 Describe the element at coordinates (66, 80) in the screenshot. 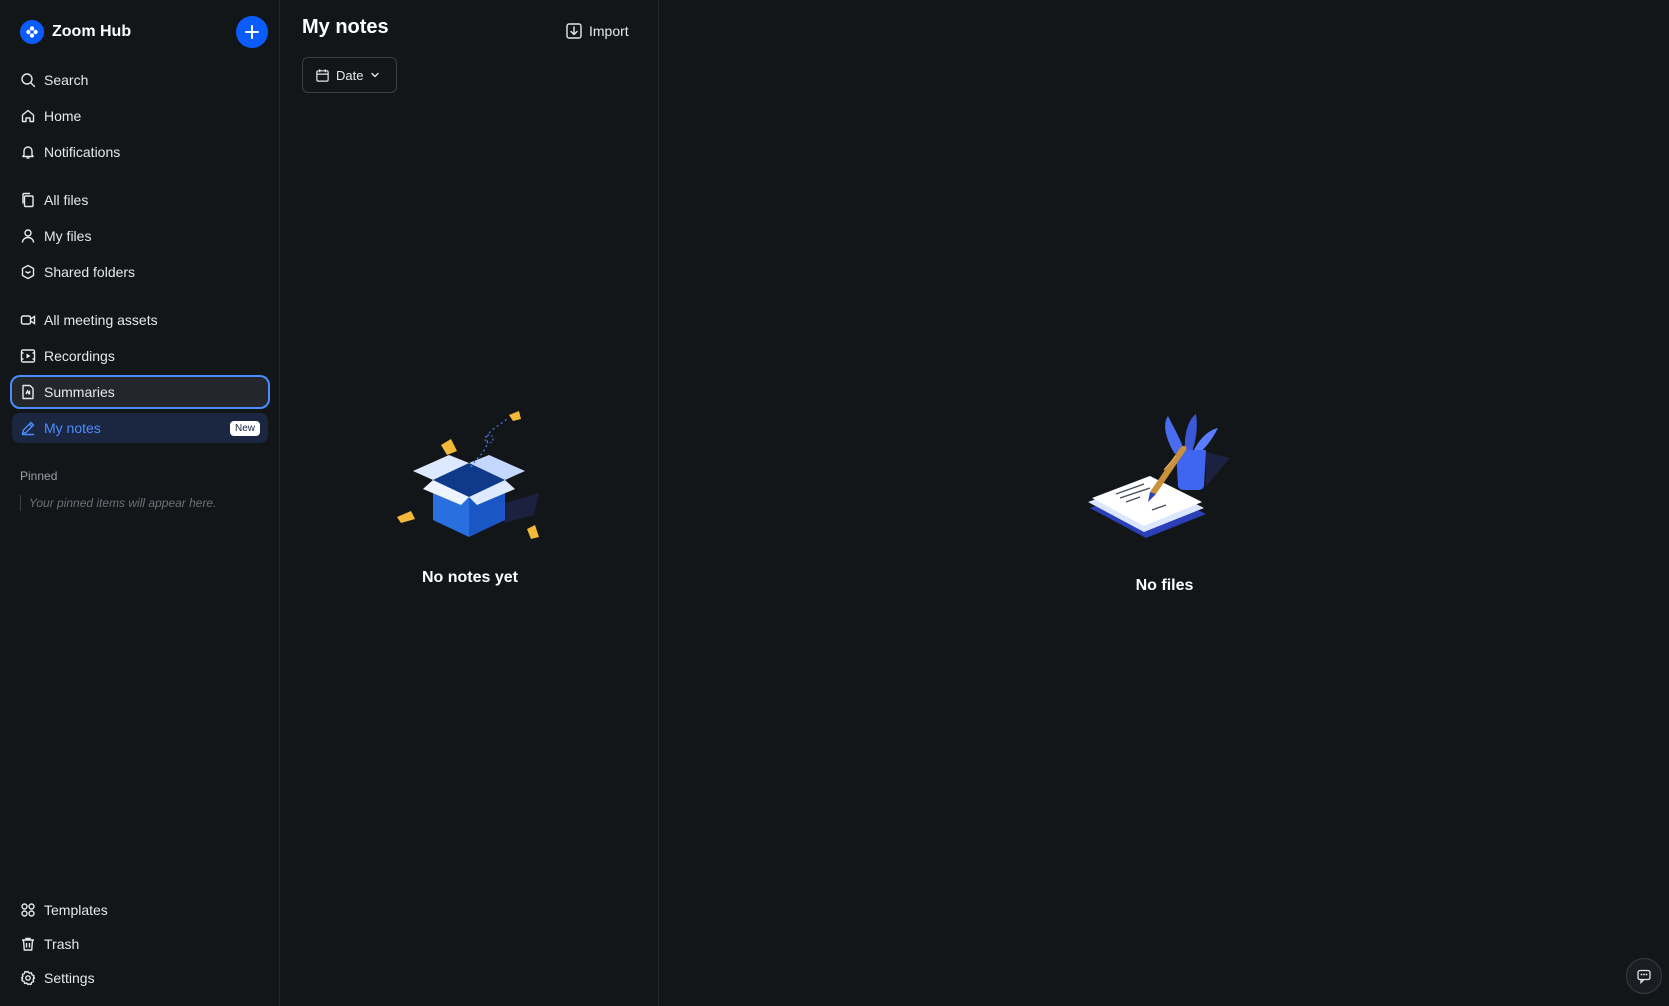

I see `sidebar-item-label: Search` at that location.